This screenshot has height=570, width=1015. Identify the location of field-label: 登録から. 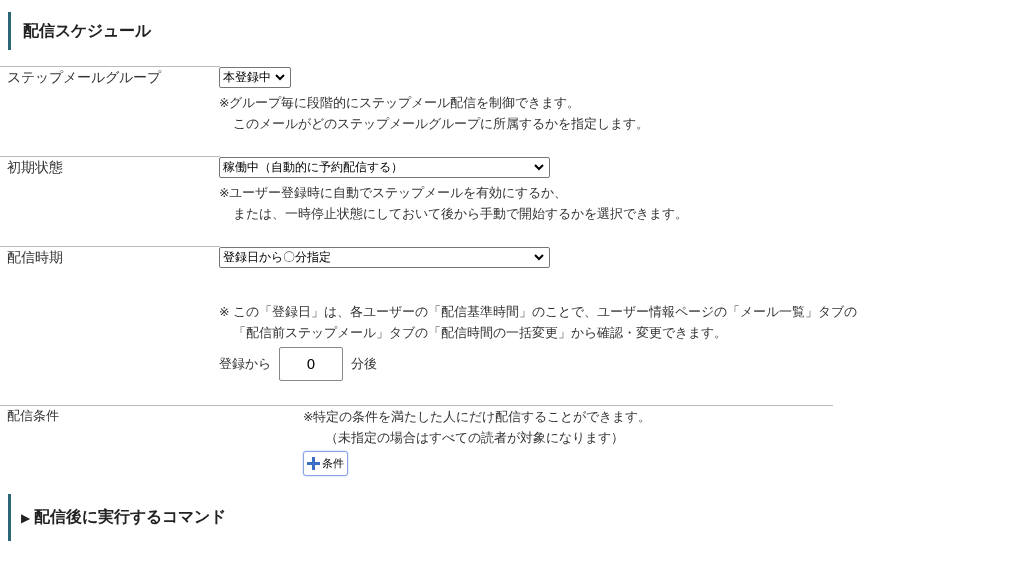
(245, 364).